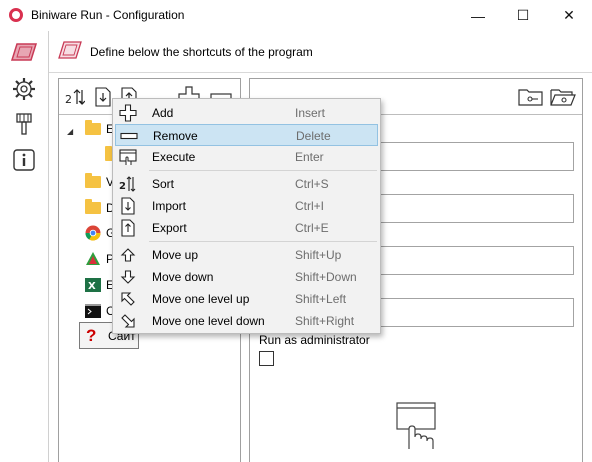  Describe the element at coordinates (70, 131) in the screenshot. I see `expand-arrow-icon: ◢` at that location.